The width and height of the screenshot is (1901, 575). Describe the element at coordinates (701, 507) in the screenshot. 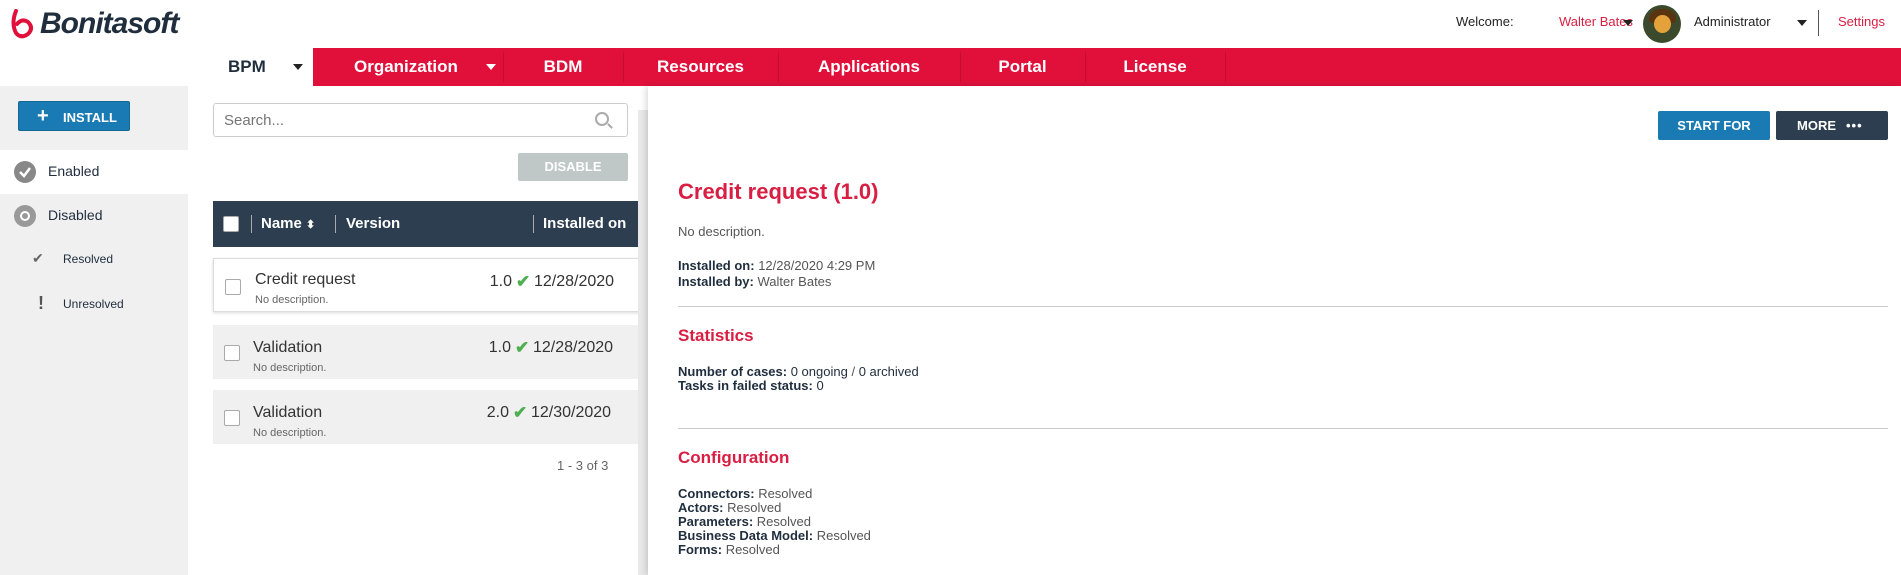

I see `config-label: Actors:` at that location.